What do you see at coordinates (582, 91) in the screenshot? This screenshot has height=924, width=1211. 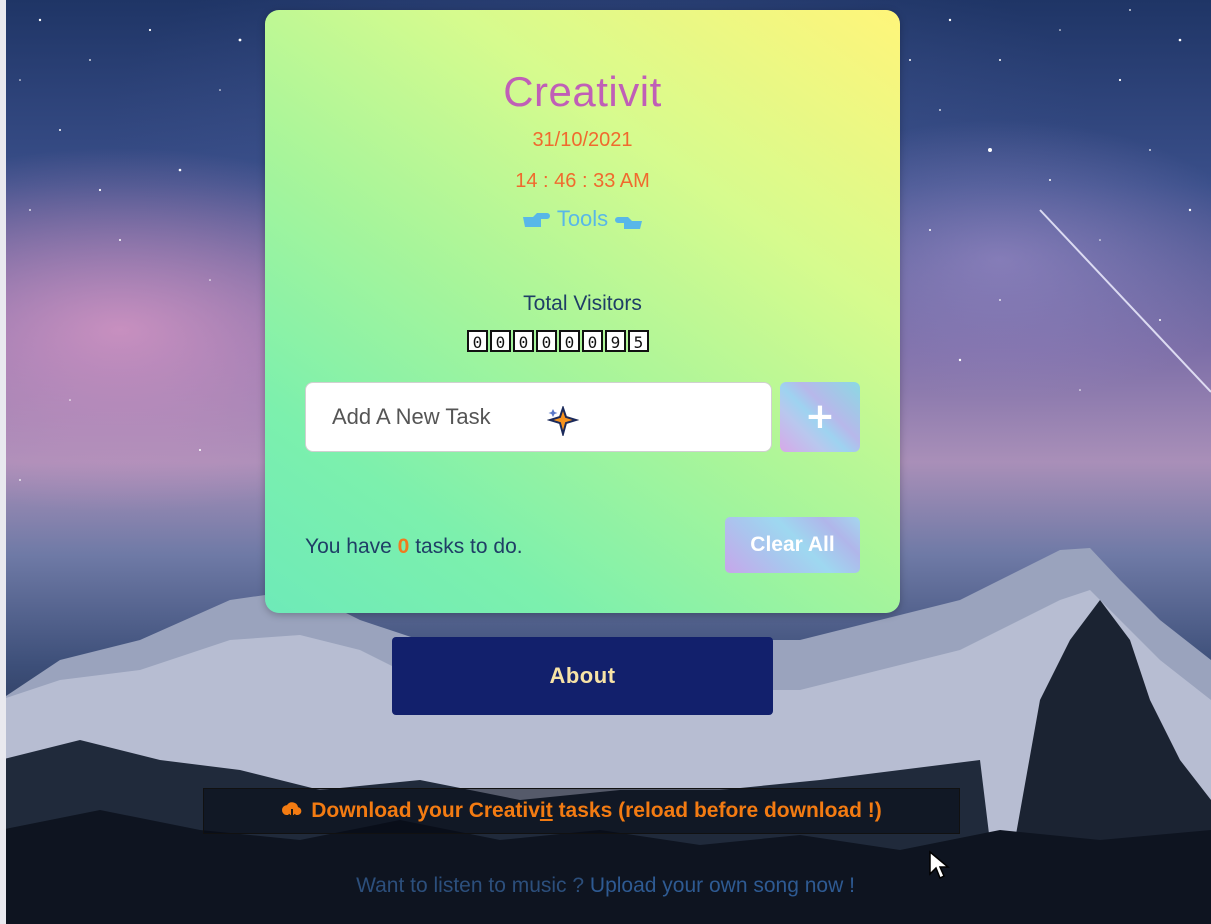 I see `app-title: Creativit` at bounding box center [582, 91].